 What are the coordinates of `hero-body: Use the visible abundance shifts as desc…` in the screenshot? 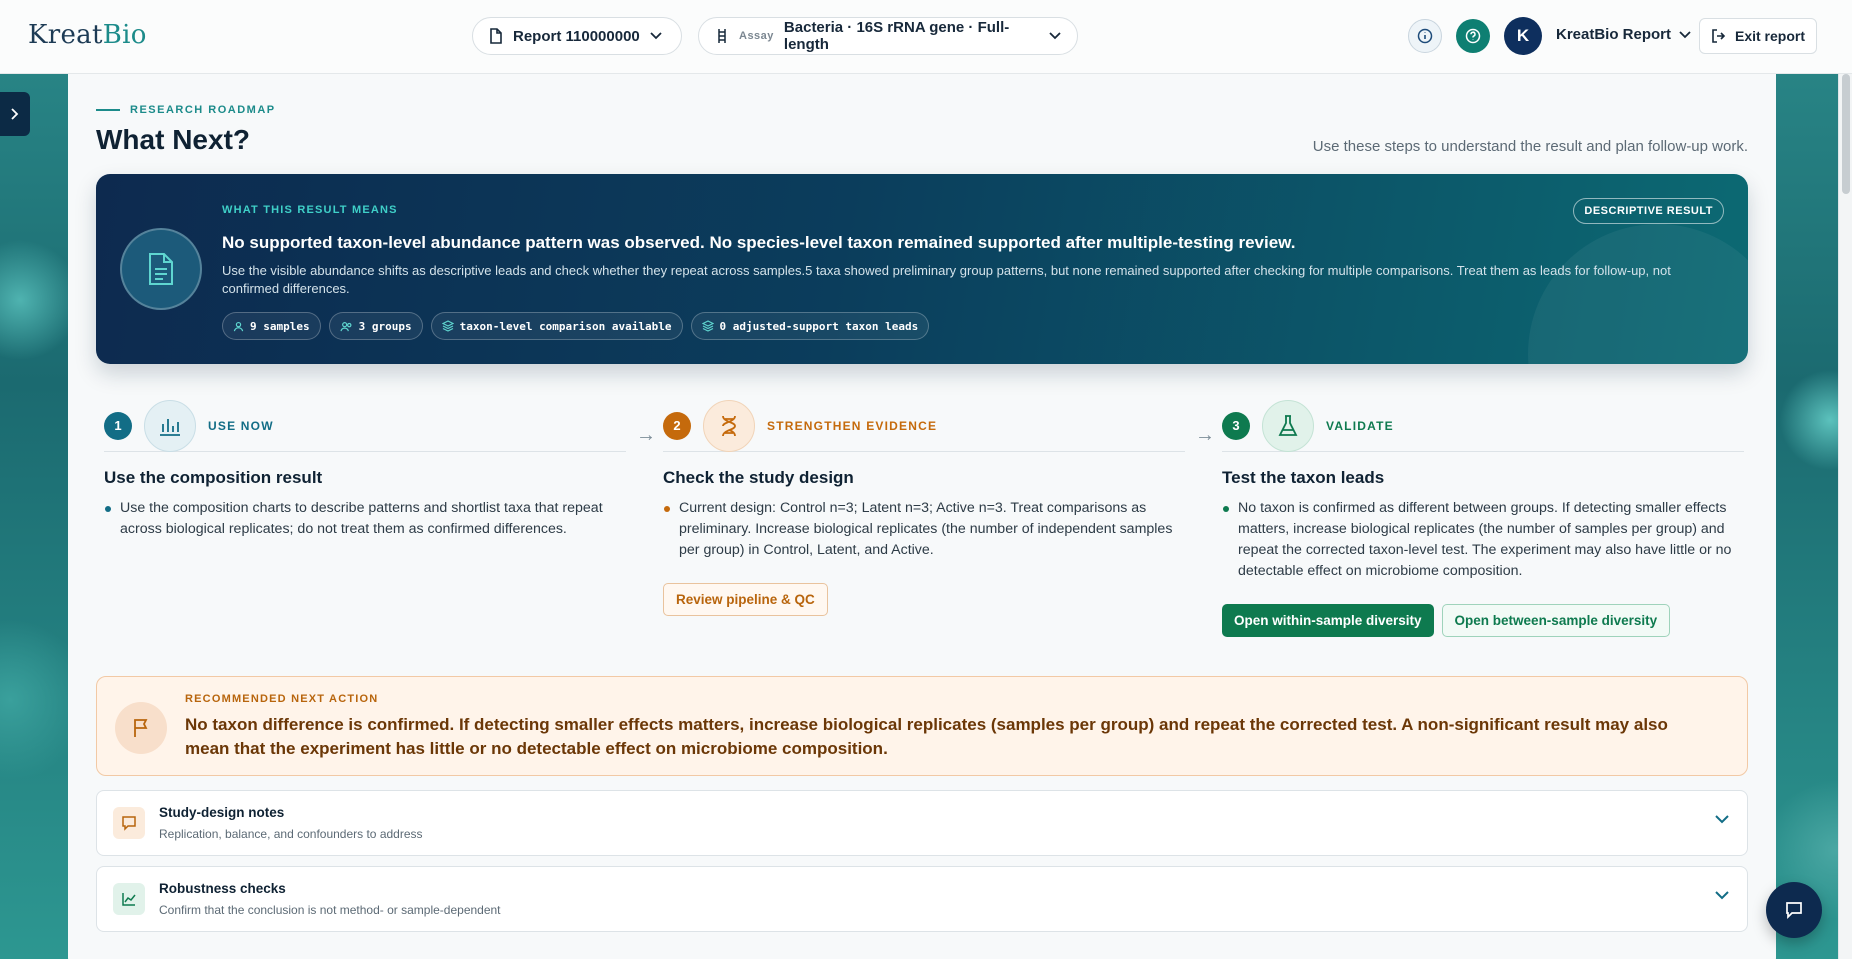 It's located at (946, 279).